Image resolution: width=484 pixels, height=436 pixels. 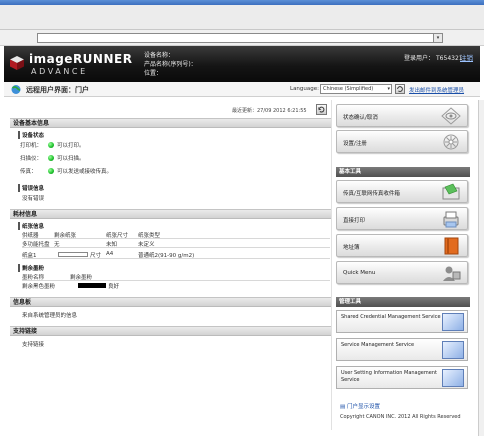 I want to click on chevron-down-icon: ▾, so click(x=388, y=89).